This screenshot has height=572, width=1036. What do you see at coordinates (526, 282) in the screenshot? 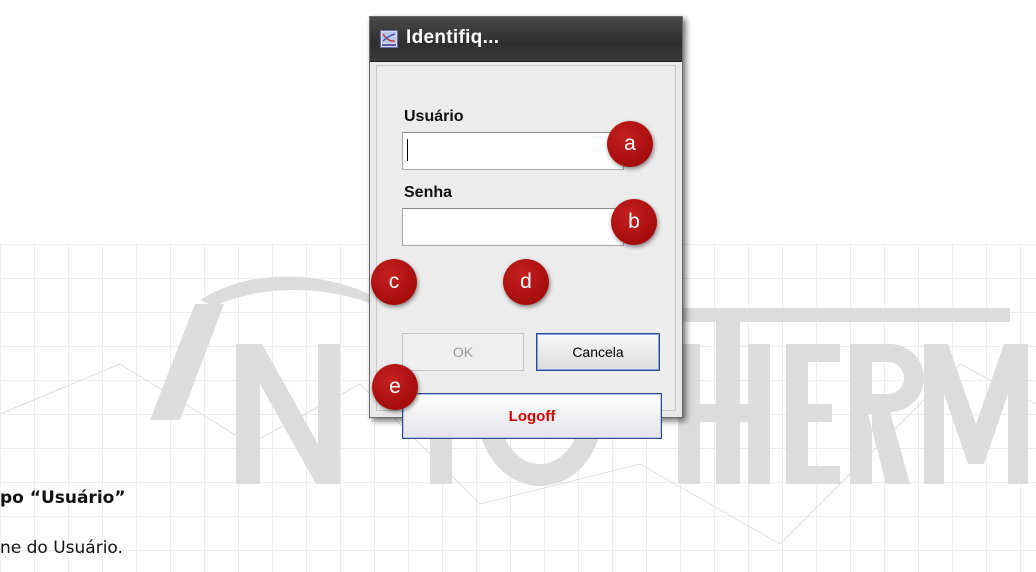
I see `callout-marker-d: d` at bounding box center [526, 282].